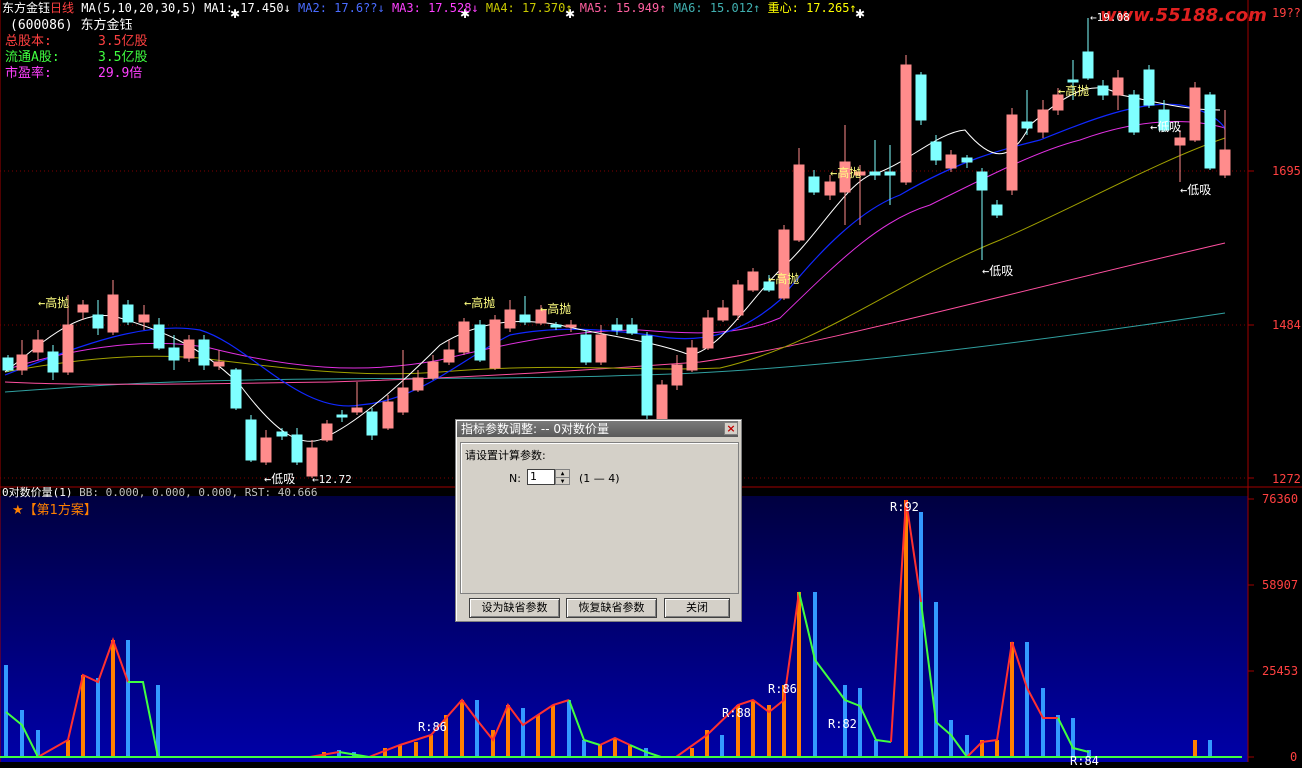 The width and height of the screenshot is (1302, 768). Describe the element at coordinates (62, 8) in the screenshot. I see `period-label: 日线` at that location.